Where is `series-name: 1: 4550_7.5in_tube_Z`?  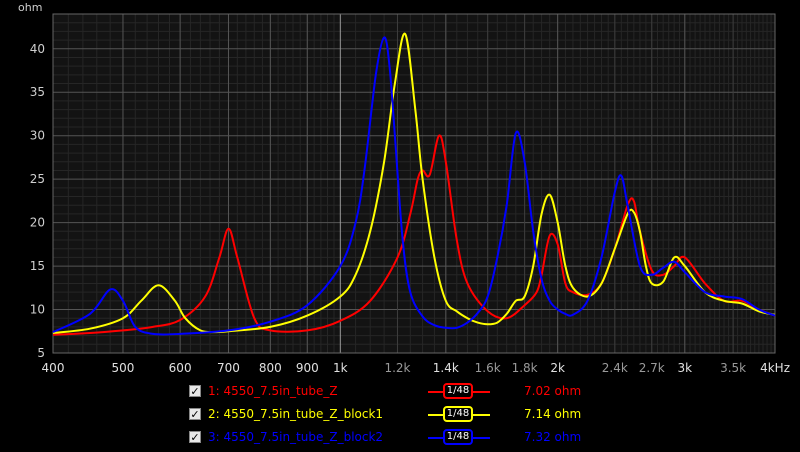
series-name: 1: 4550_7.5in_tube_Z is located at coordinates (273, 391).